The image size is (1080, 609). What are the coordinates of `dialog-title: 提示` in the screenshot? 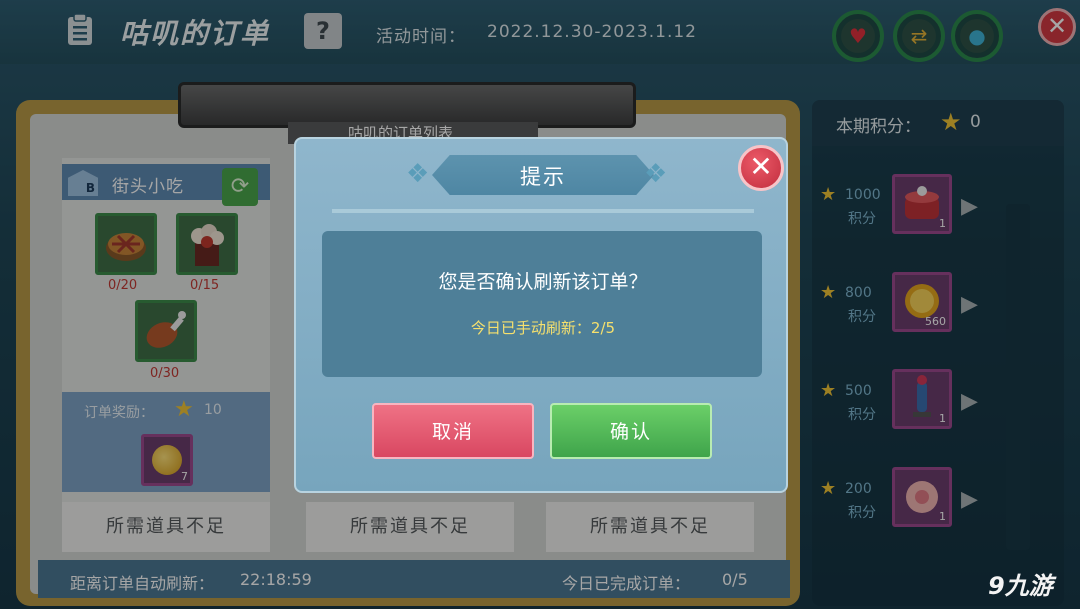 It's located at (543, 177).